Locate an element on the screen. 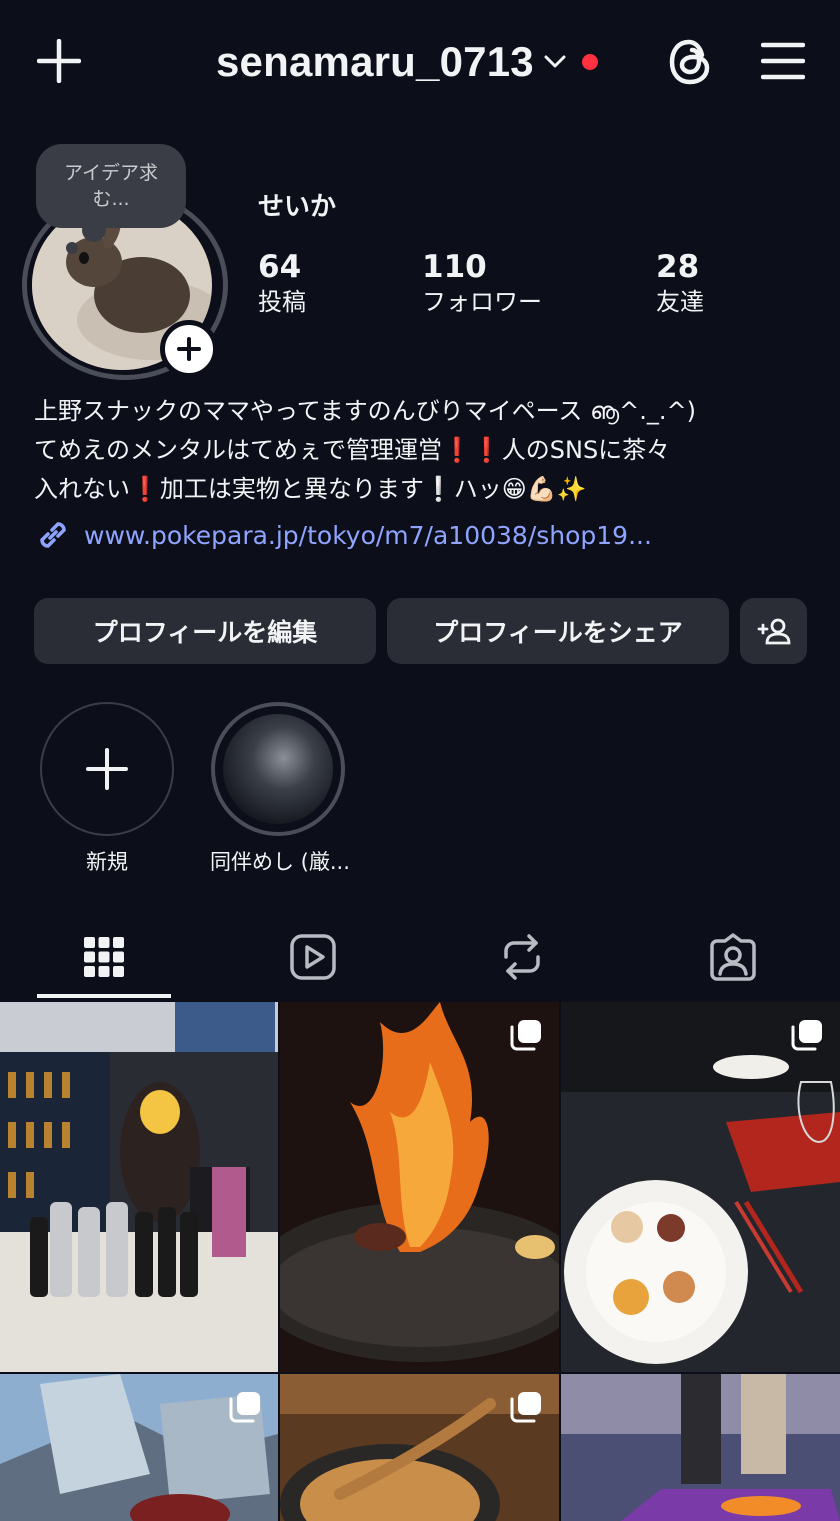 The height and width of the screenshot is (1521, 840). create-button is located at coordinates (59, 61).